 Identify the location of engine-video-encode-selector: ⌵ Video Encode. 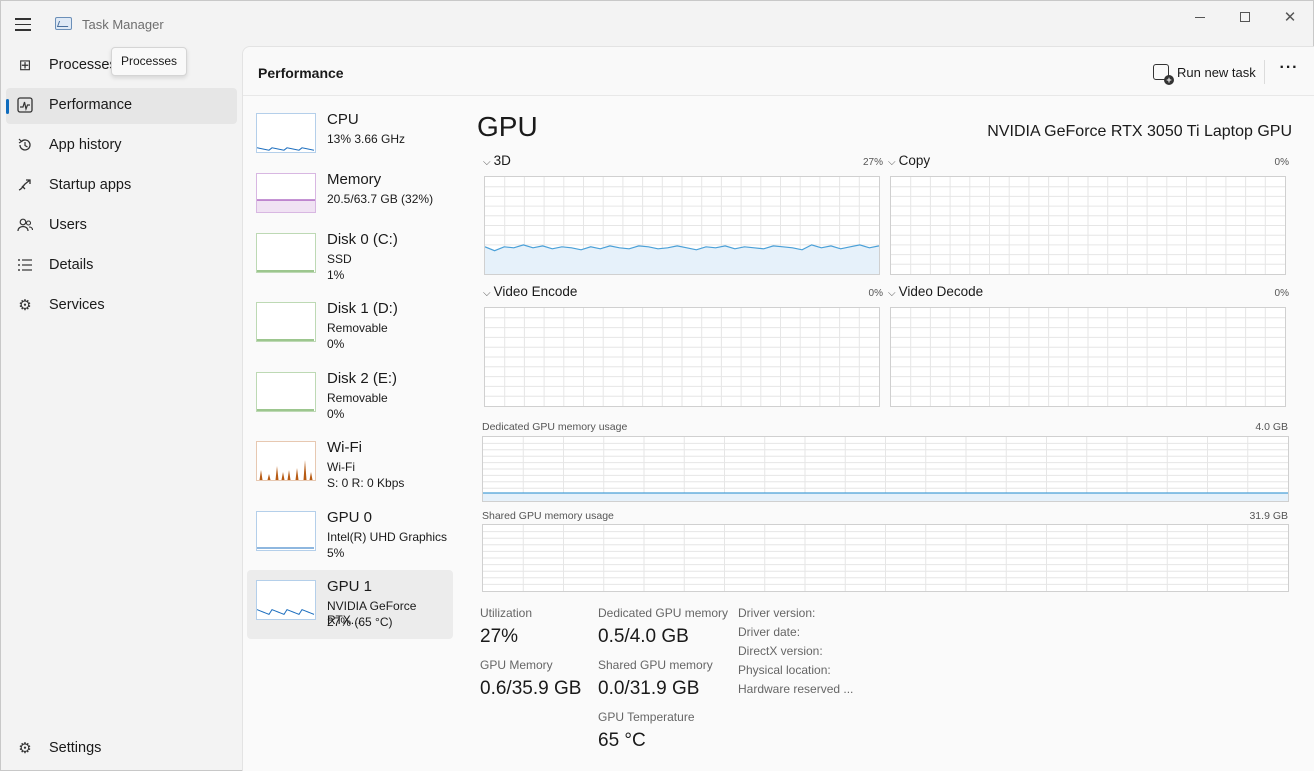
(530, 291).